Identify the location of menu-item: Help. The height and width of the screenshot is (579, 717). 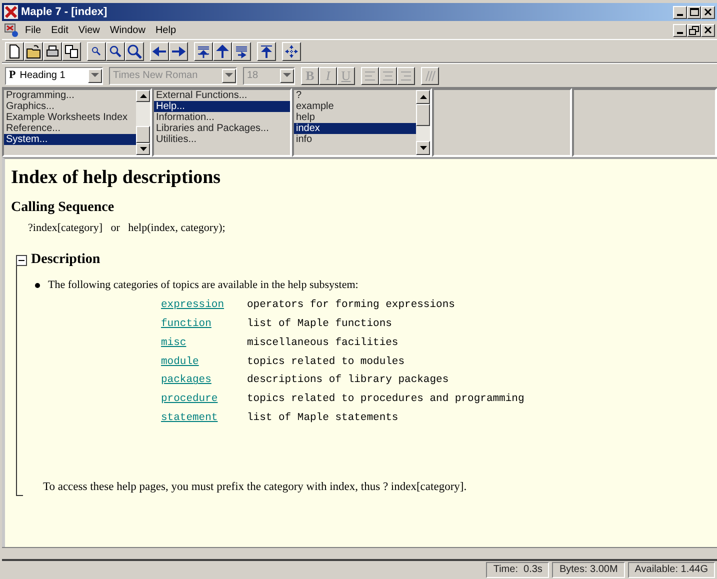
(166, 30).